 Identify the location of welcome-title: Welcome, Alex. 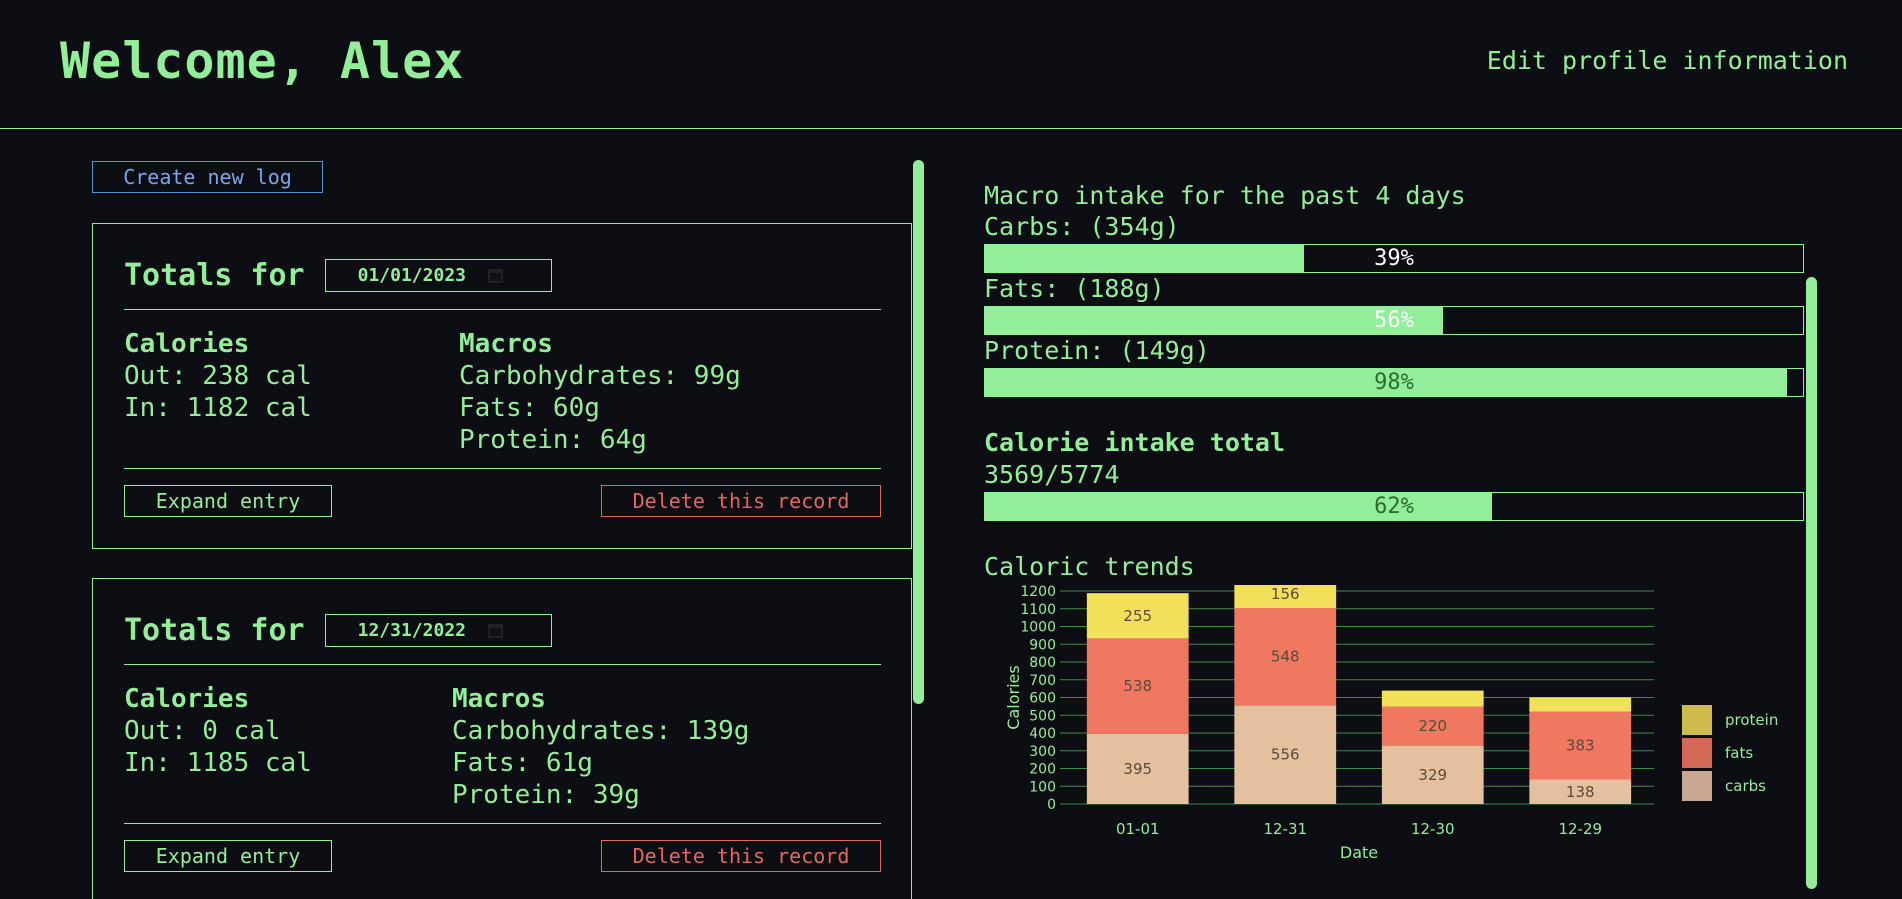
(262, 61).